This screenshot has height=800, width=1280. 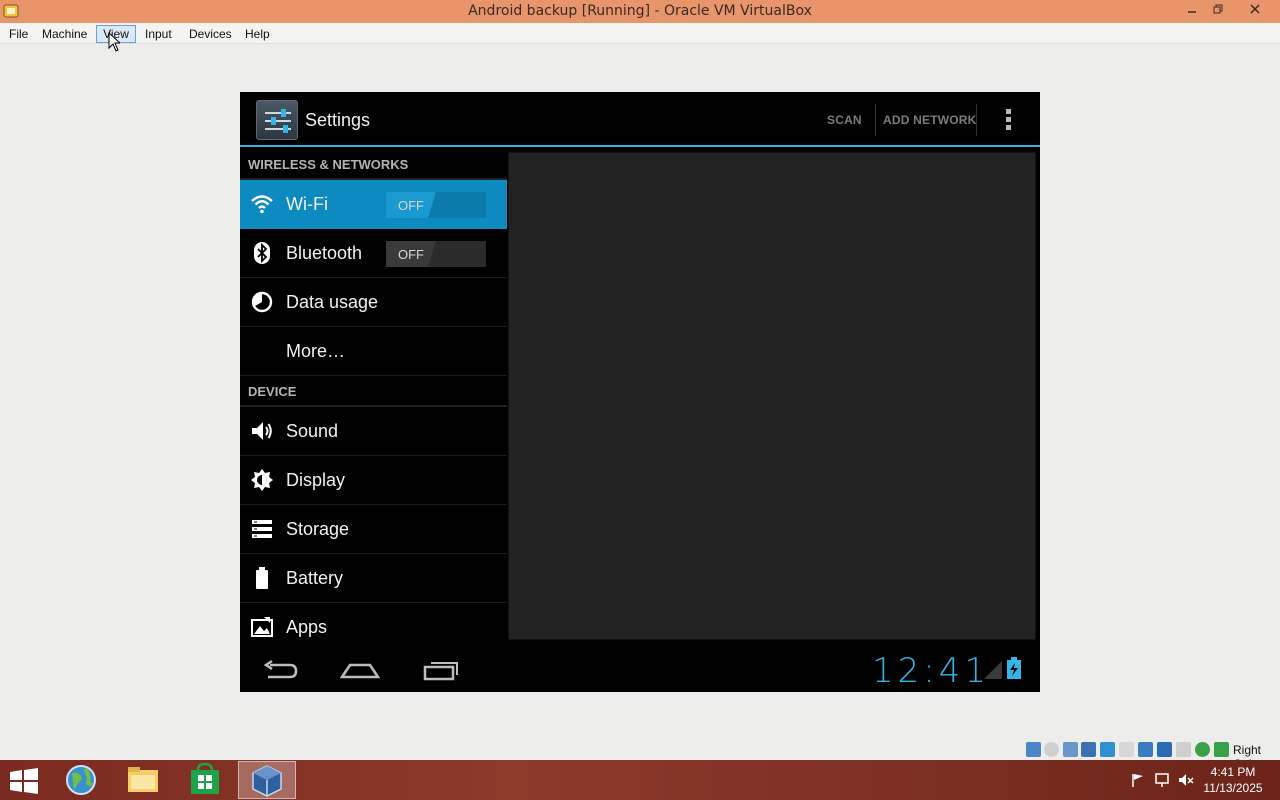 What do you see at coordinates (318, 529) in the screenshot?
I see `settings-item-label: Storage` at bounding box center [318, 529].